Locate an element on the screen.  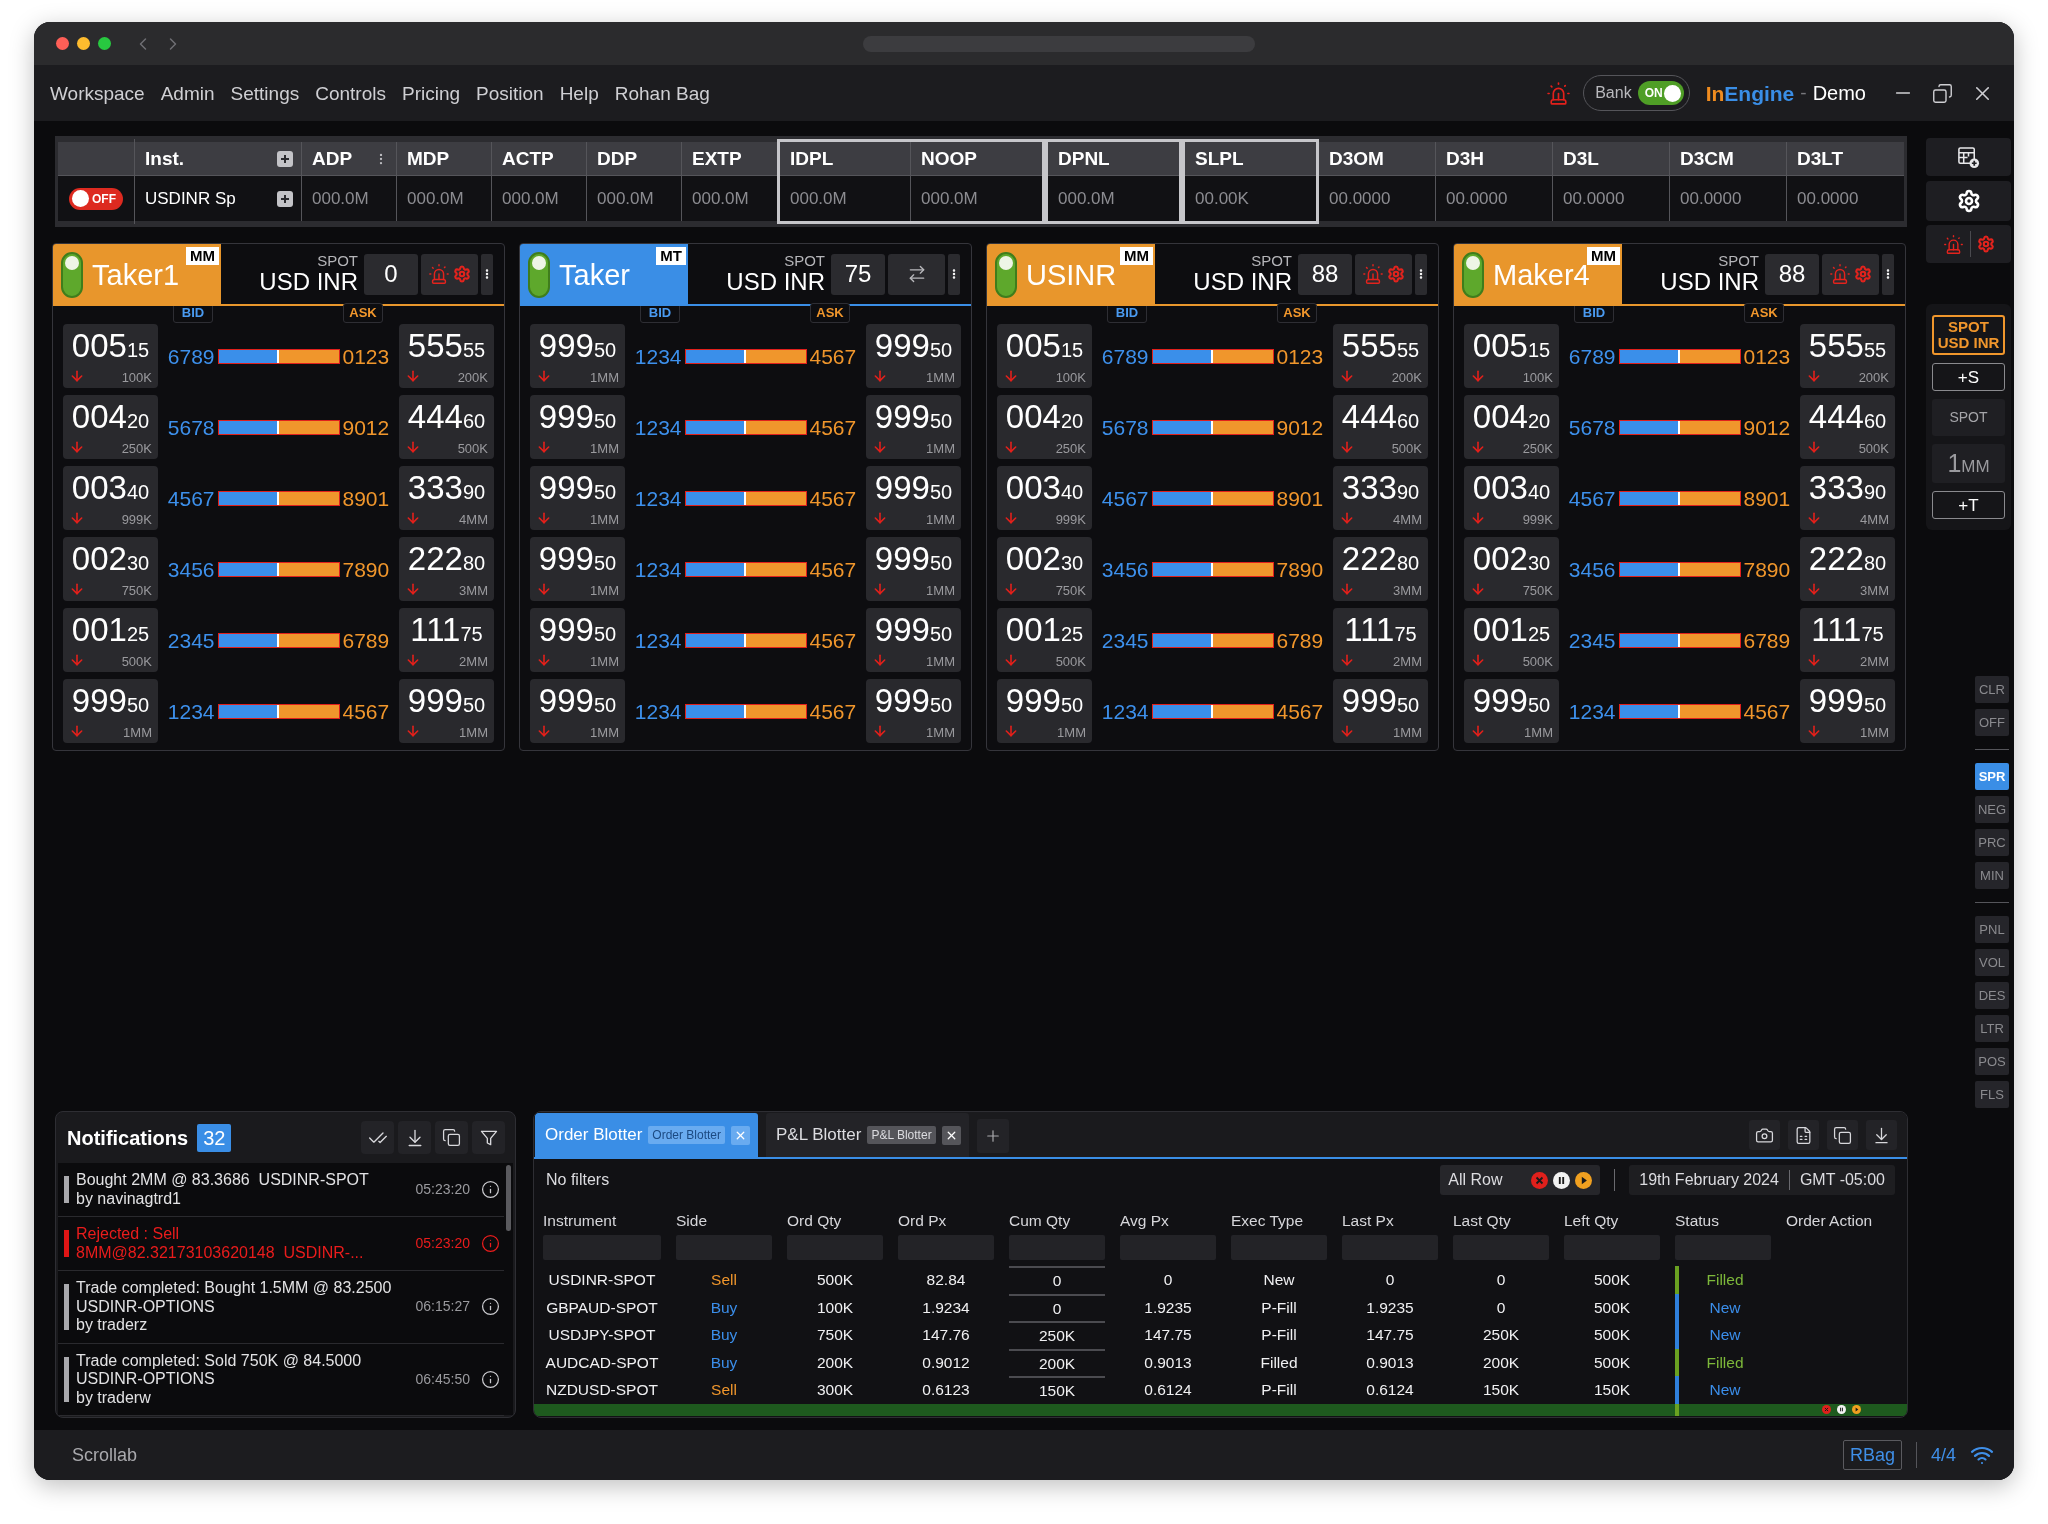
restore-icon is located at coordinates (1942, 93).